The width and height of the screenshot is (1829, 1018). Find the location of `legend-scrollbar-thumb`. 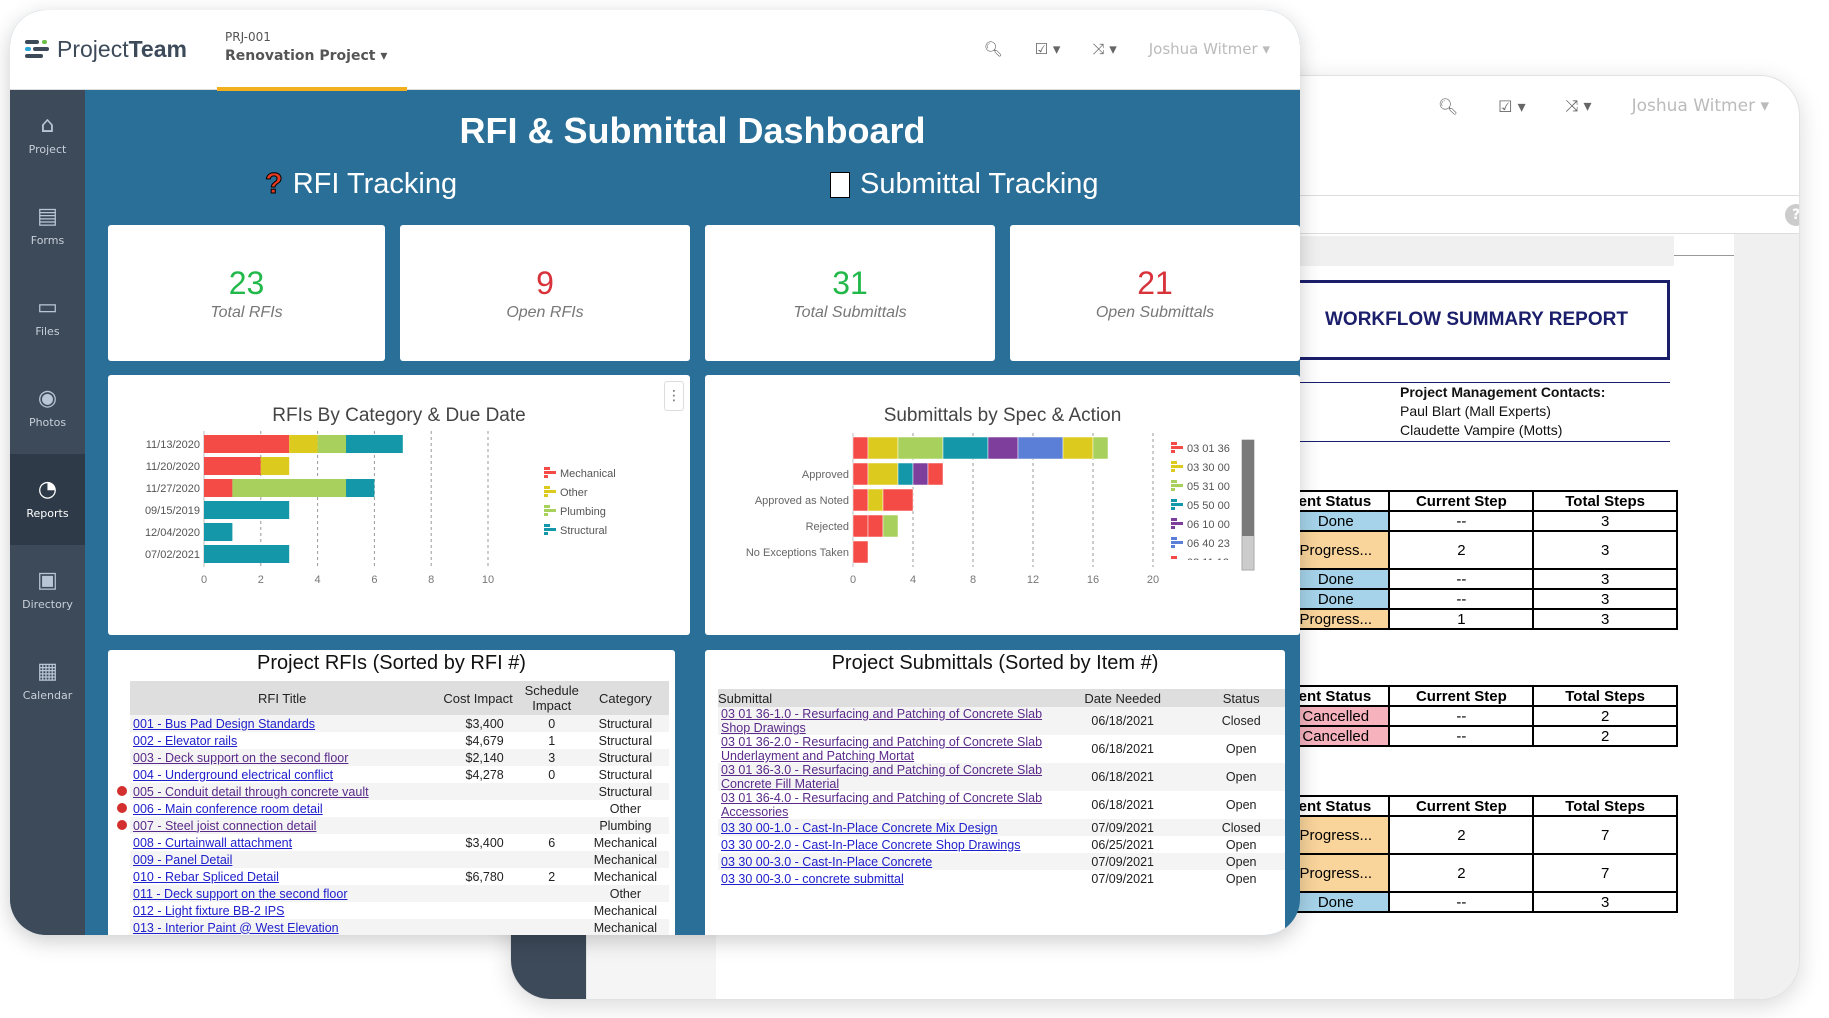

legend-scrollbar-thumb is located at coordinates (1248, 488).